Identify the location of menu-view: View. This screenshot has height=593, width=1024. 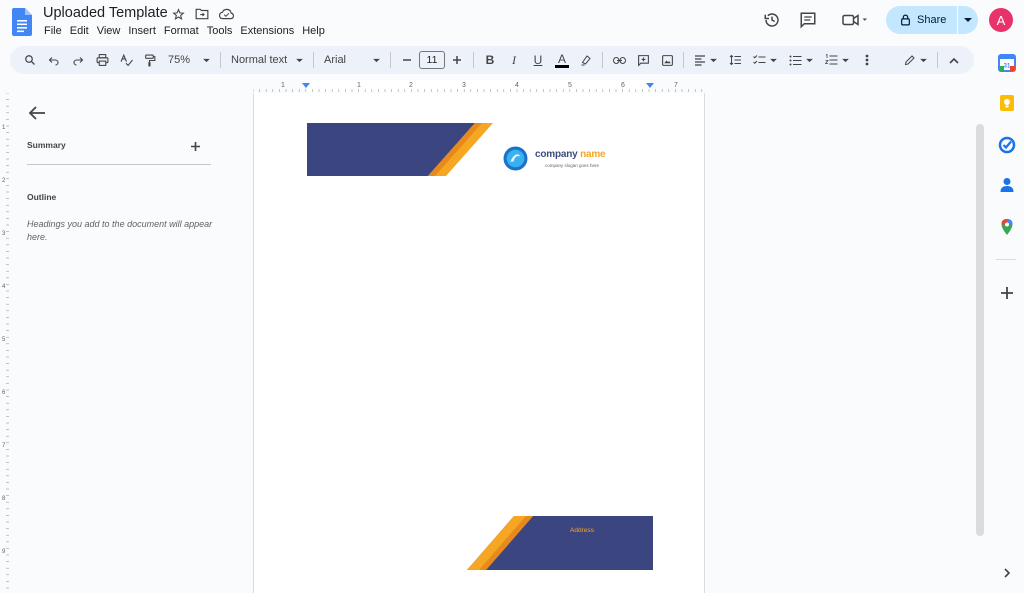
(112, 31).